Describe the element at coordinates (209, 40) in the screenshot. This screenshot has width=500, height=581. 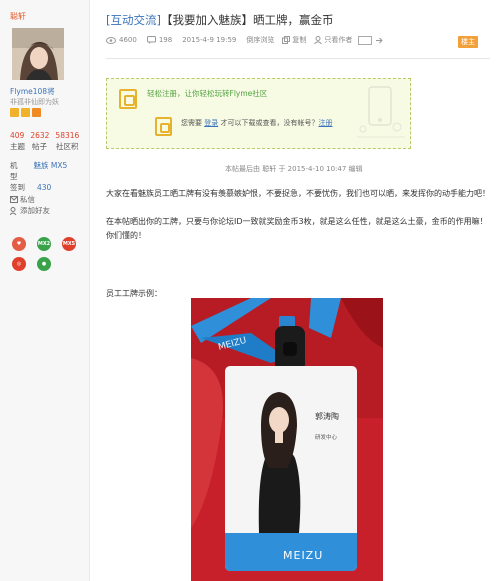
I see `post-time: 2015-4-9 19:59` at that location.